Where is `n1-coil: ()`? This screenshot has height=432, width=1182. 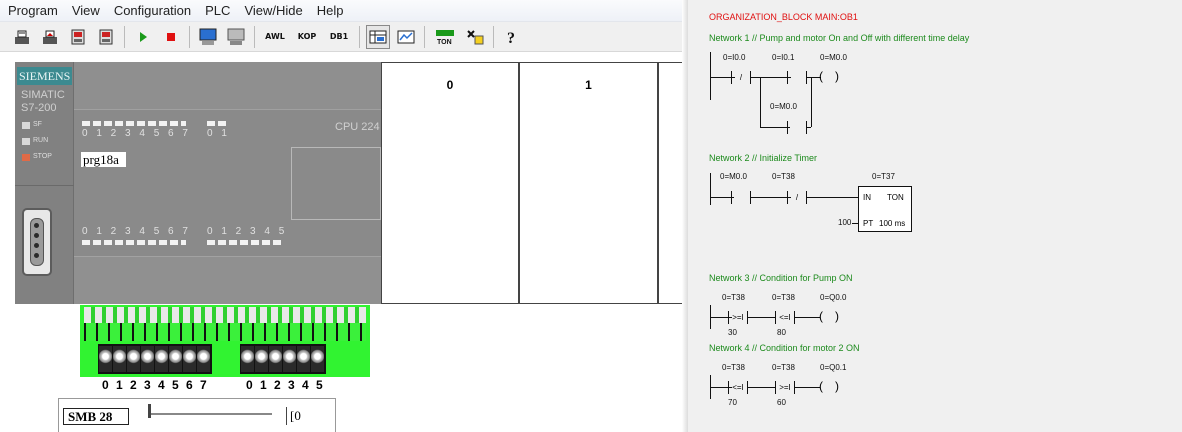 n1-coil: () is located at coordinates (829, 76).